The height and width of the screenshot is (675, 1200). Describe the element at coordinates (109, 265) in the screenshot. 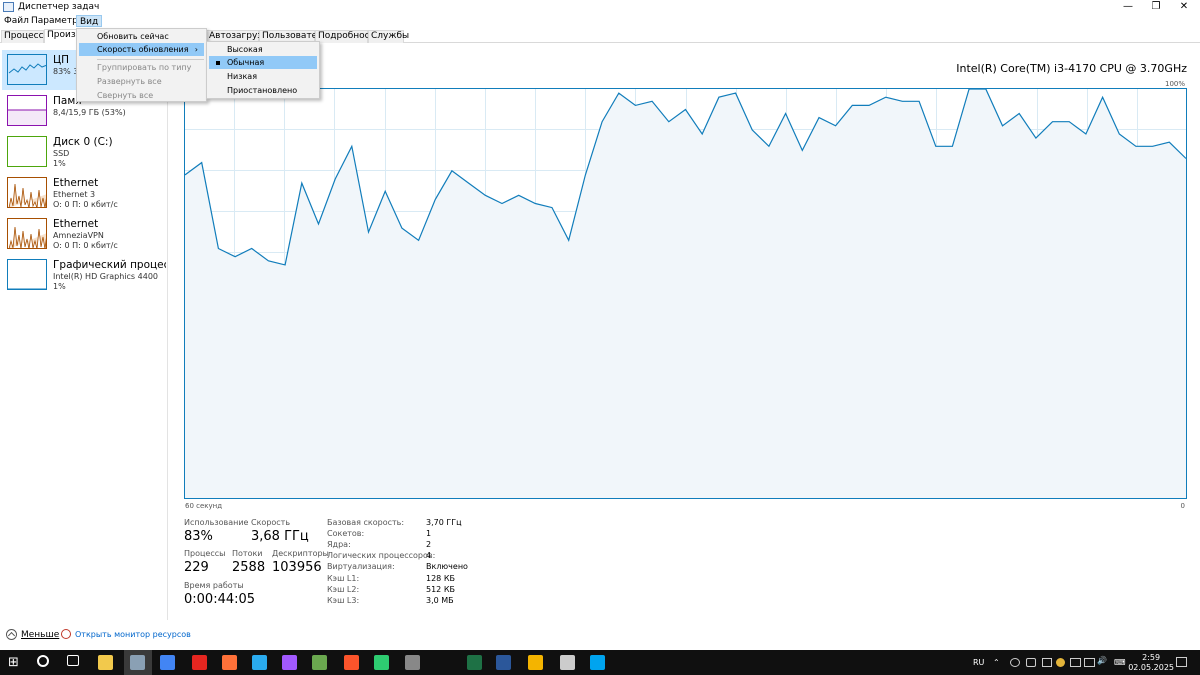

I see `sidebar-item-label: Графический процессор 0` at that location.